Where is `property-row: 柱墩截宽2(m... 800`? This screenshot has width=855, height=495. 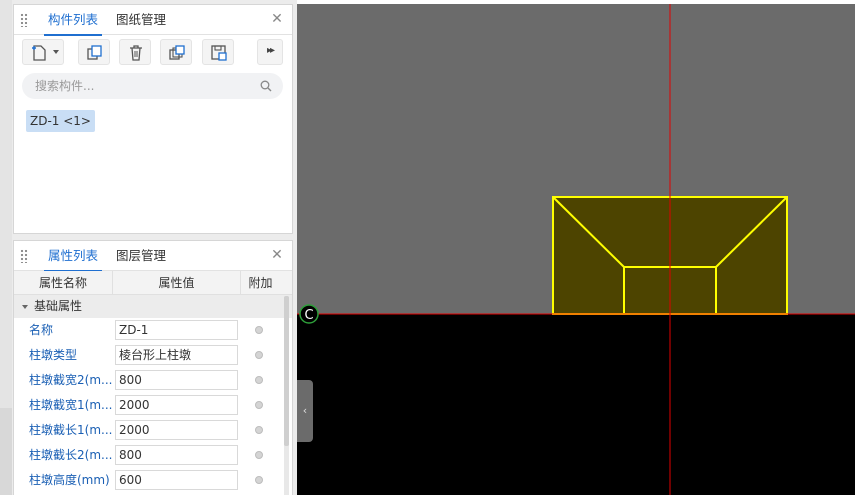 property-row: 柱墩截宽2(m... 800 is located at coordinates (153, 380).